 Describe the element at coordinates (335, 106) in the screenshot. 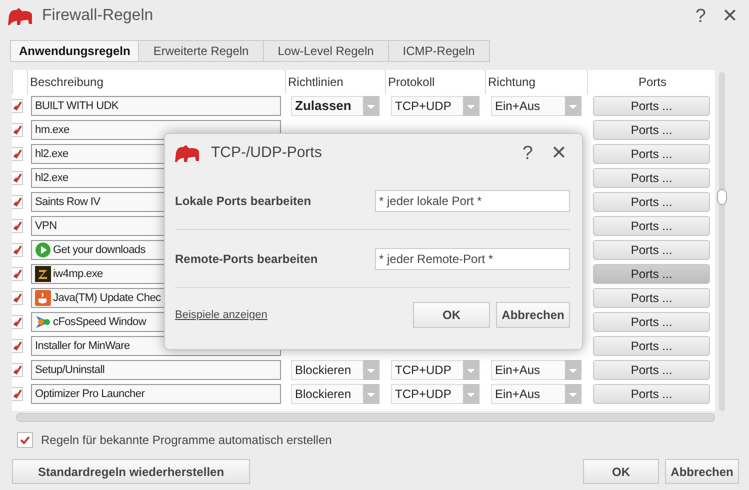

I see `policy-dropdown: Zulassen` at that location.